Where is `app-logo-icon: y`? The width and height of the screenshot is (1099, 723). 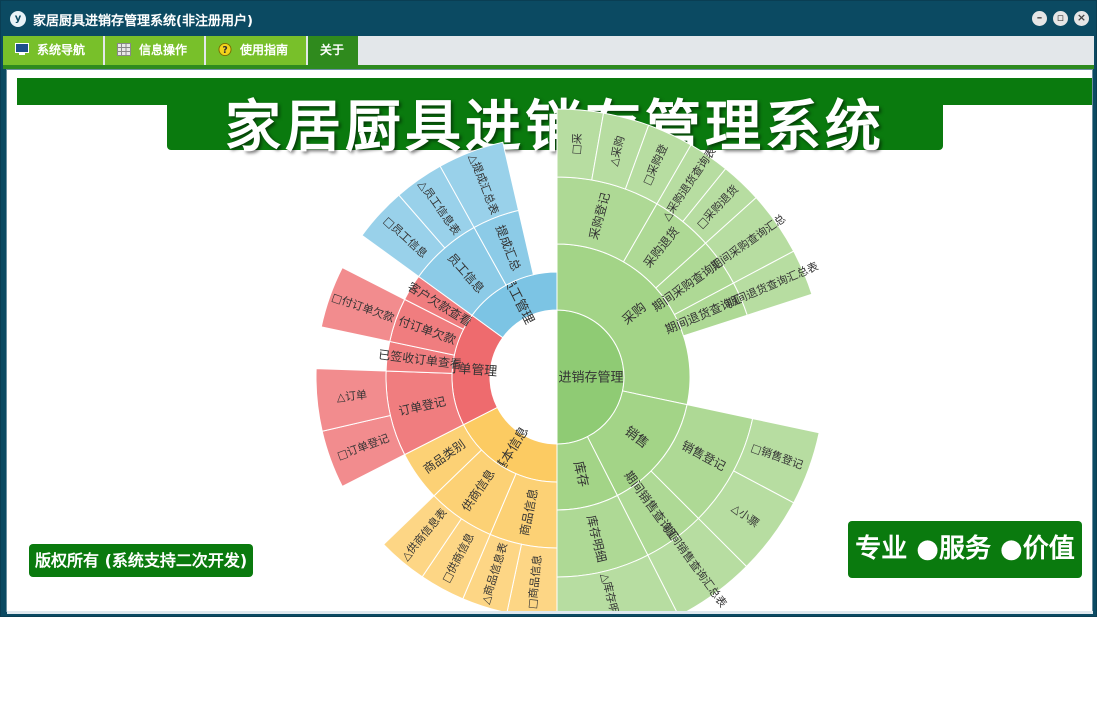 app-logo-icon: y is located at coordinates (18, 19).